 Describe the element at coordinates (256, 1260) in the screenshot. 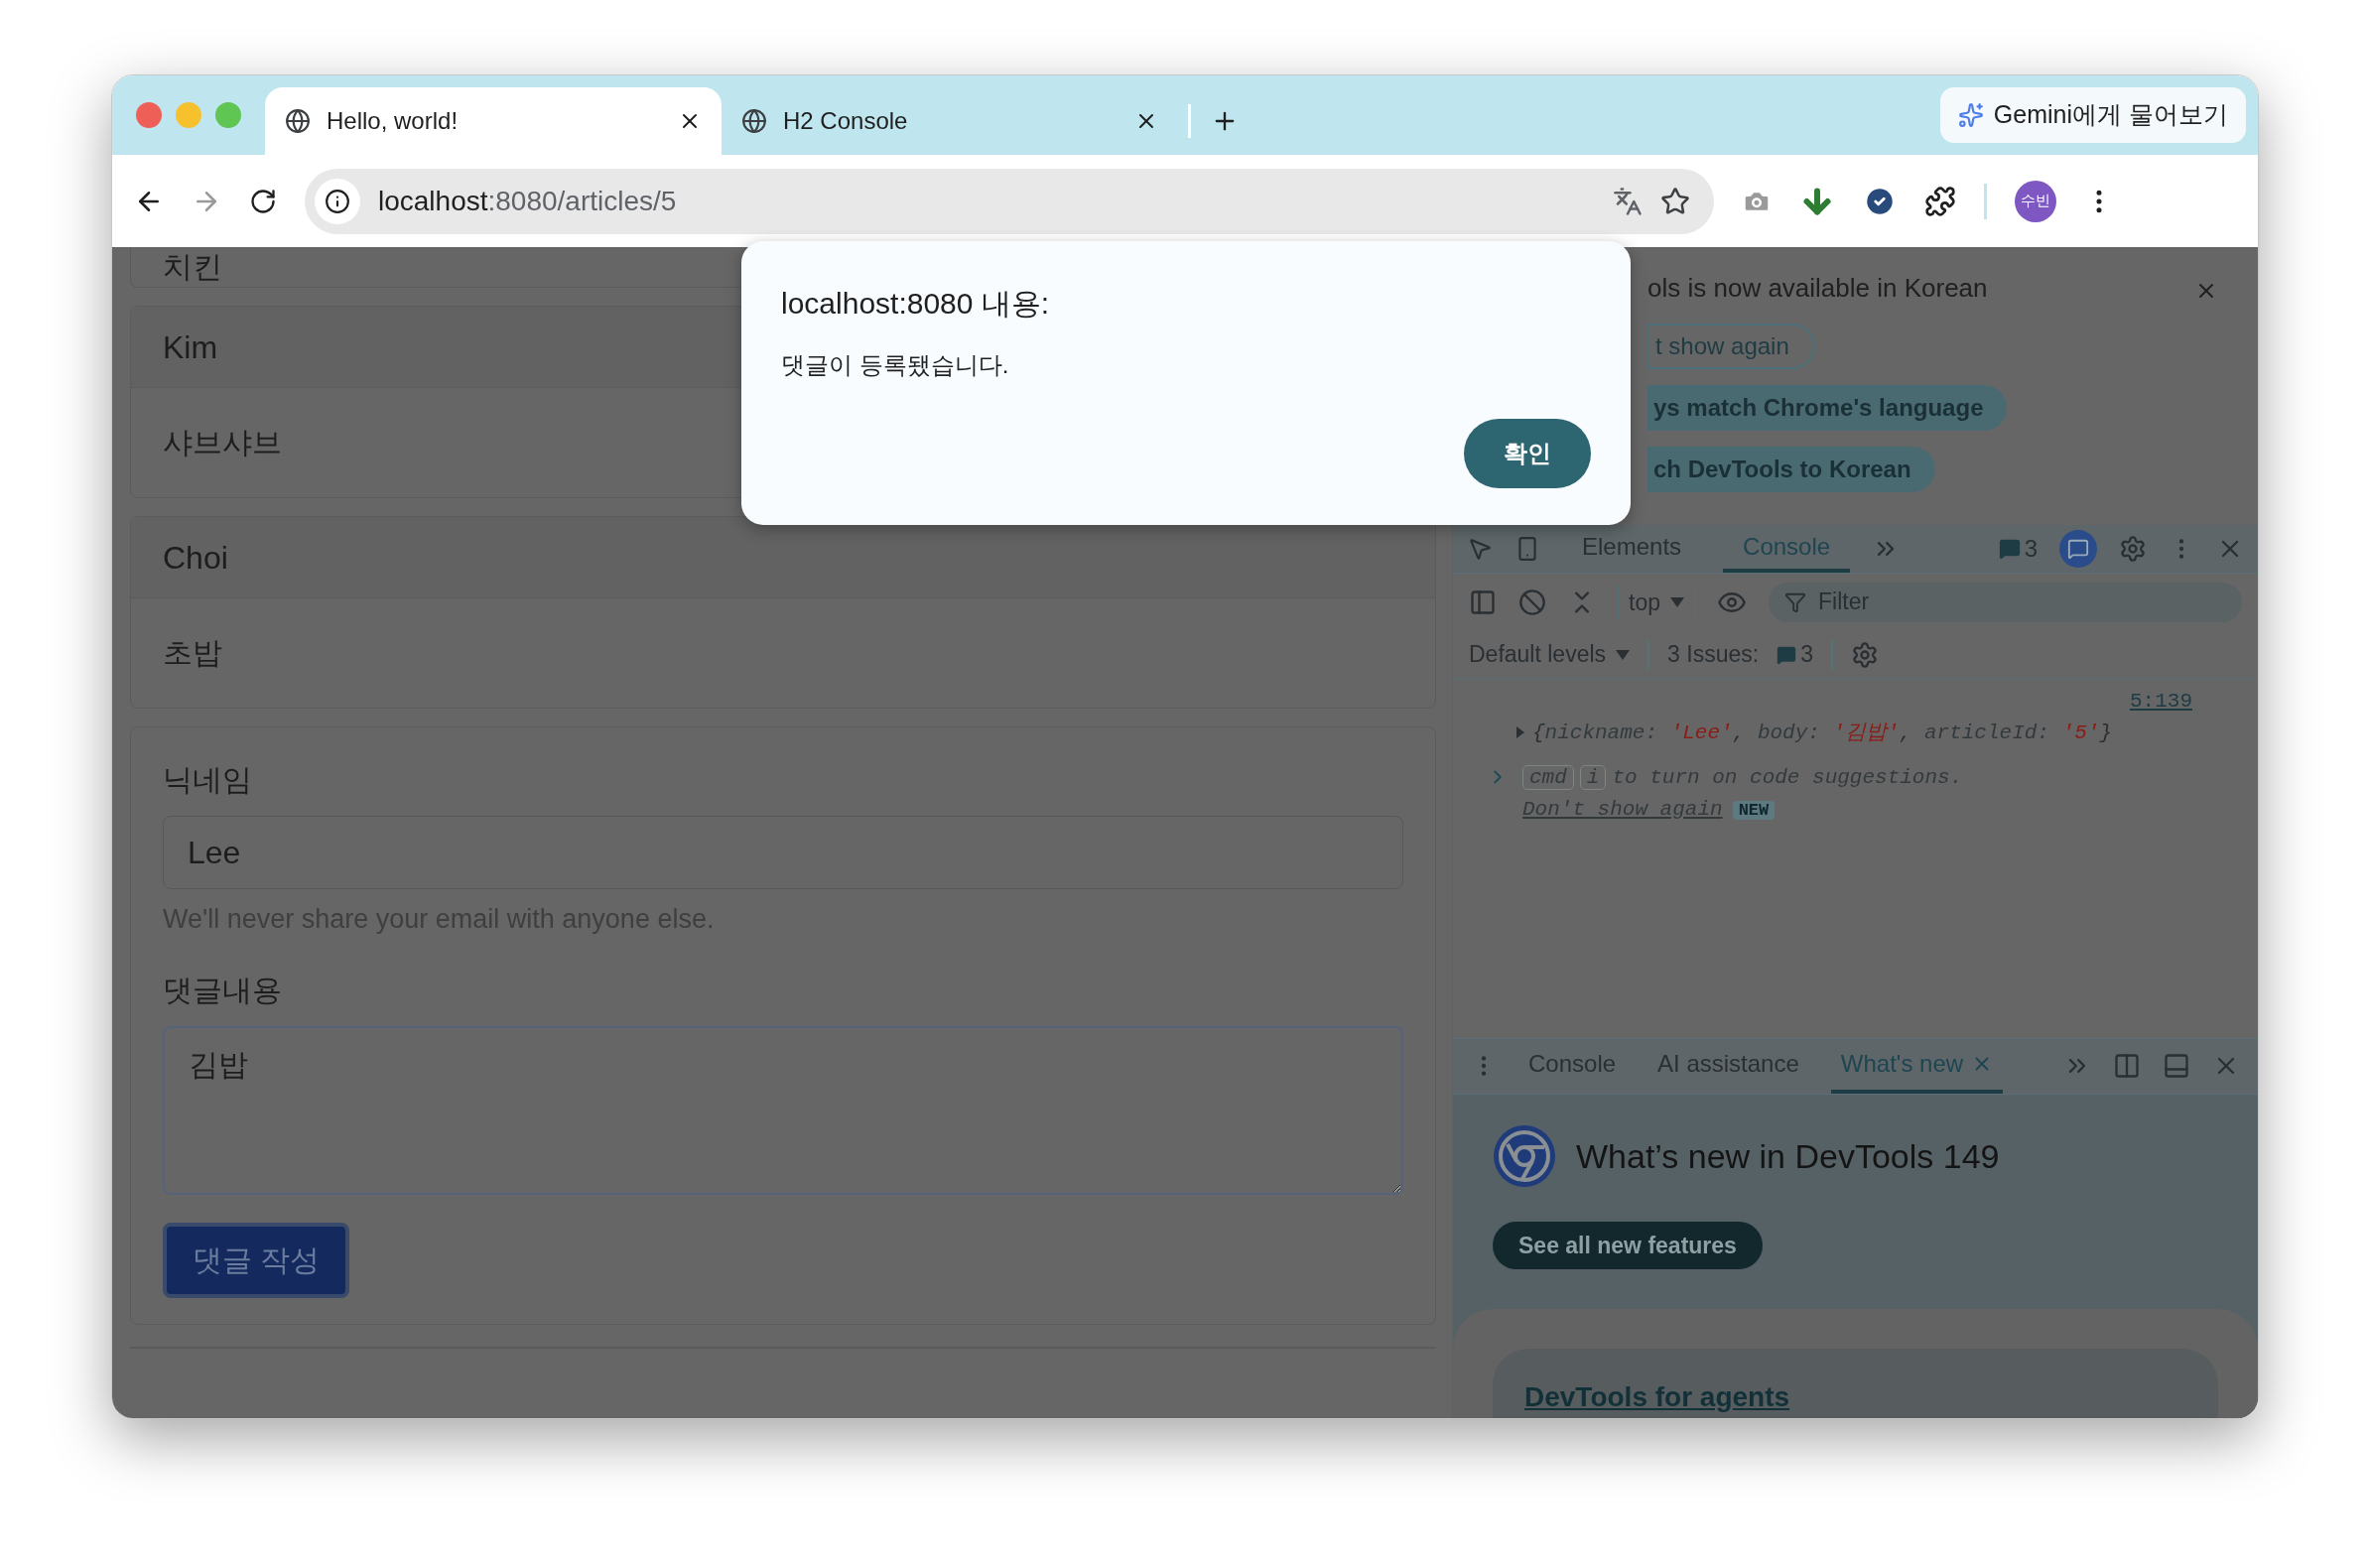

I see `submit-comment-button: 댓글 작성` at that location.